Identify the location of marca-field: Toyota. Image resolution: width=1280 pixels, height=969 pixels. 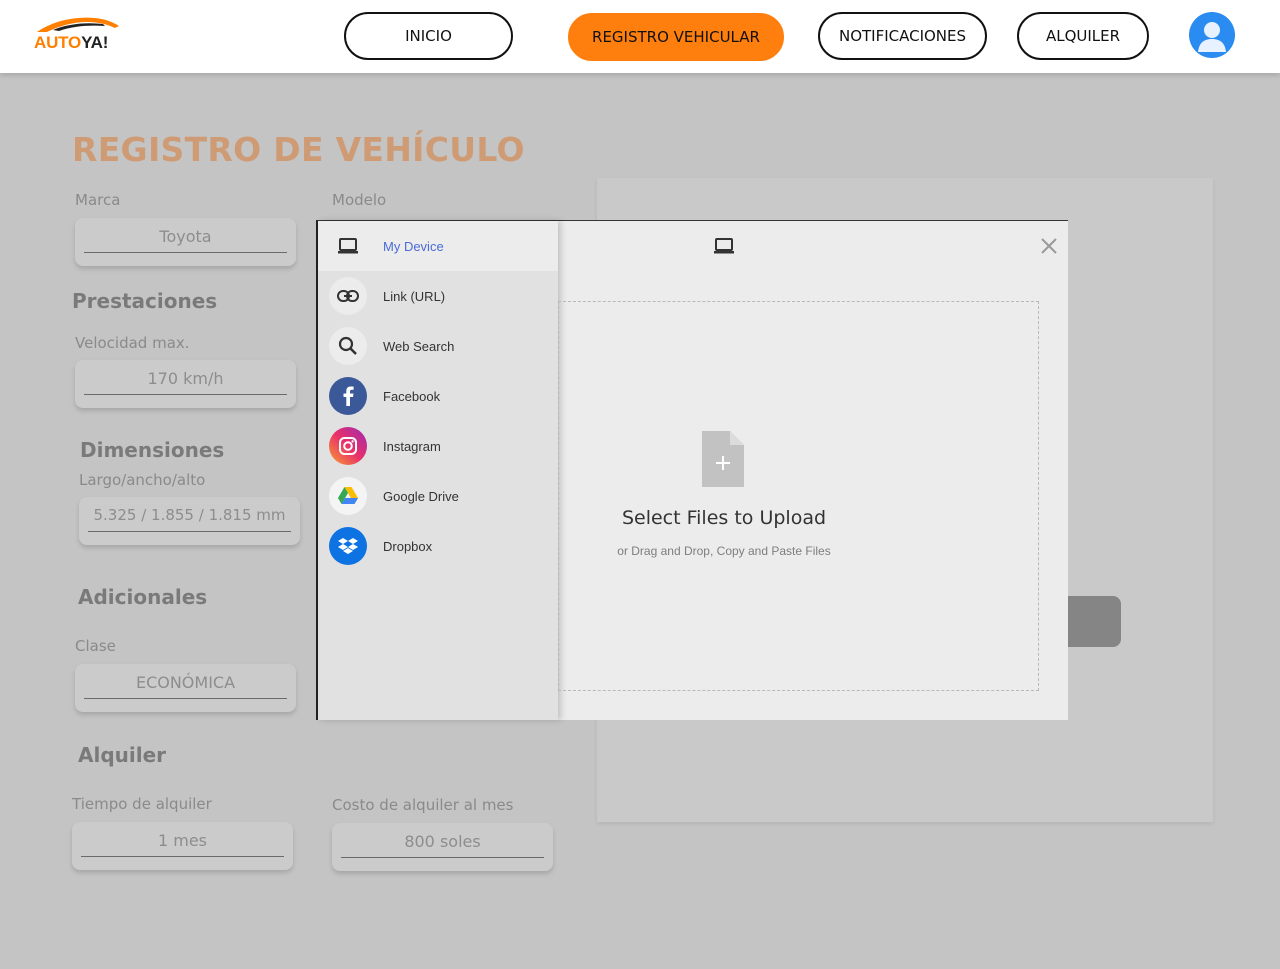
(185, 242).